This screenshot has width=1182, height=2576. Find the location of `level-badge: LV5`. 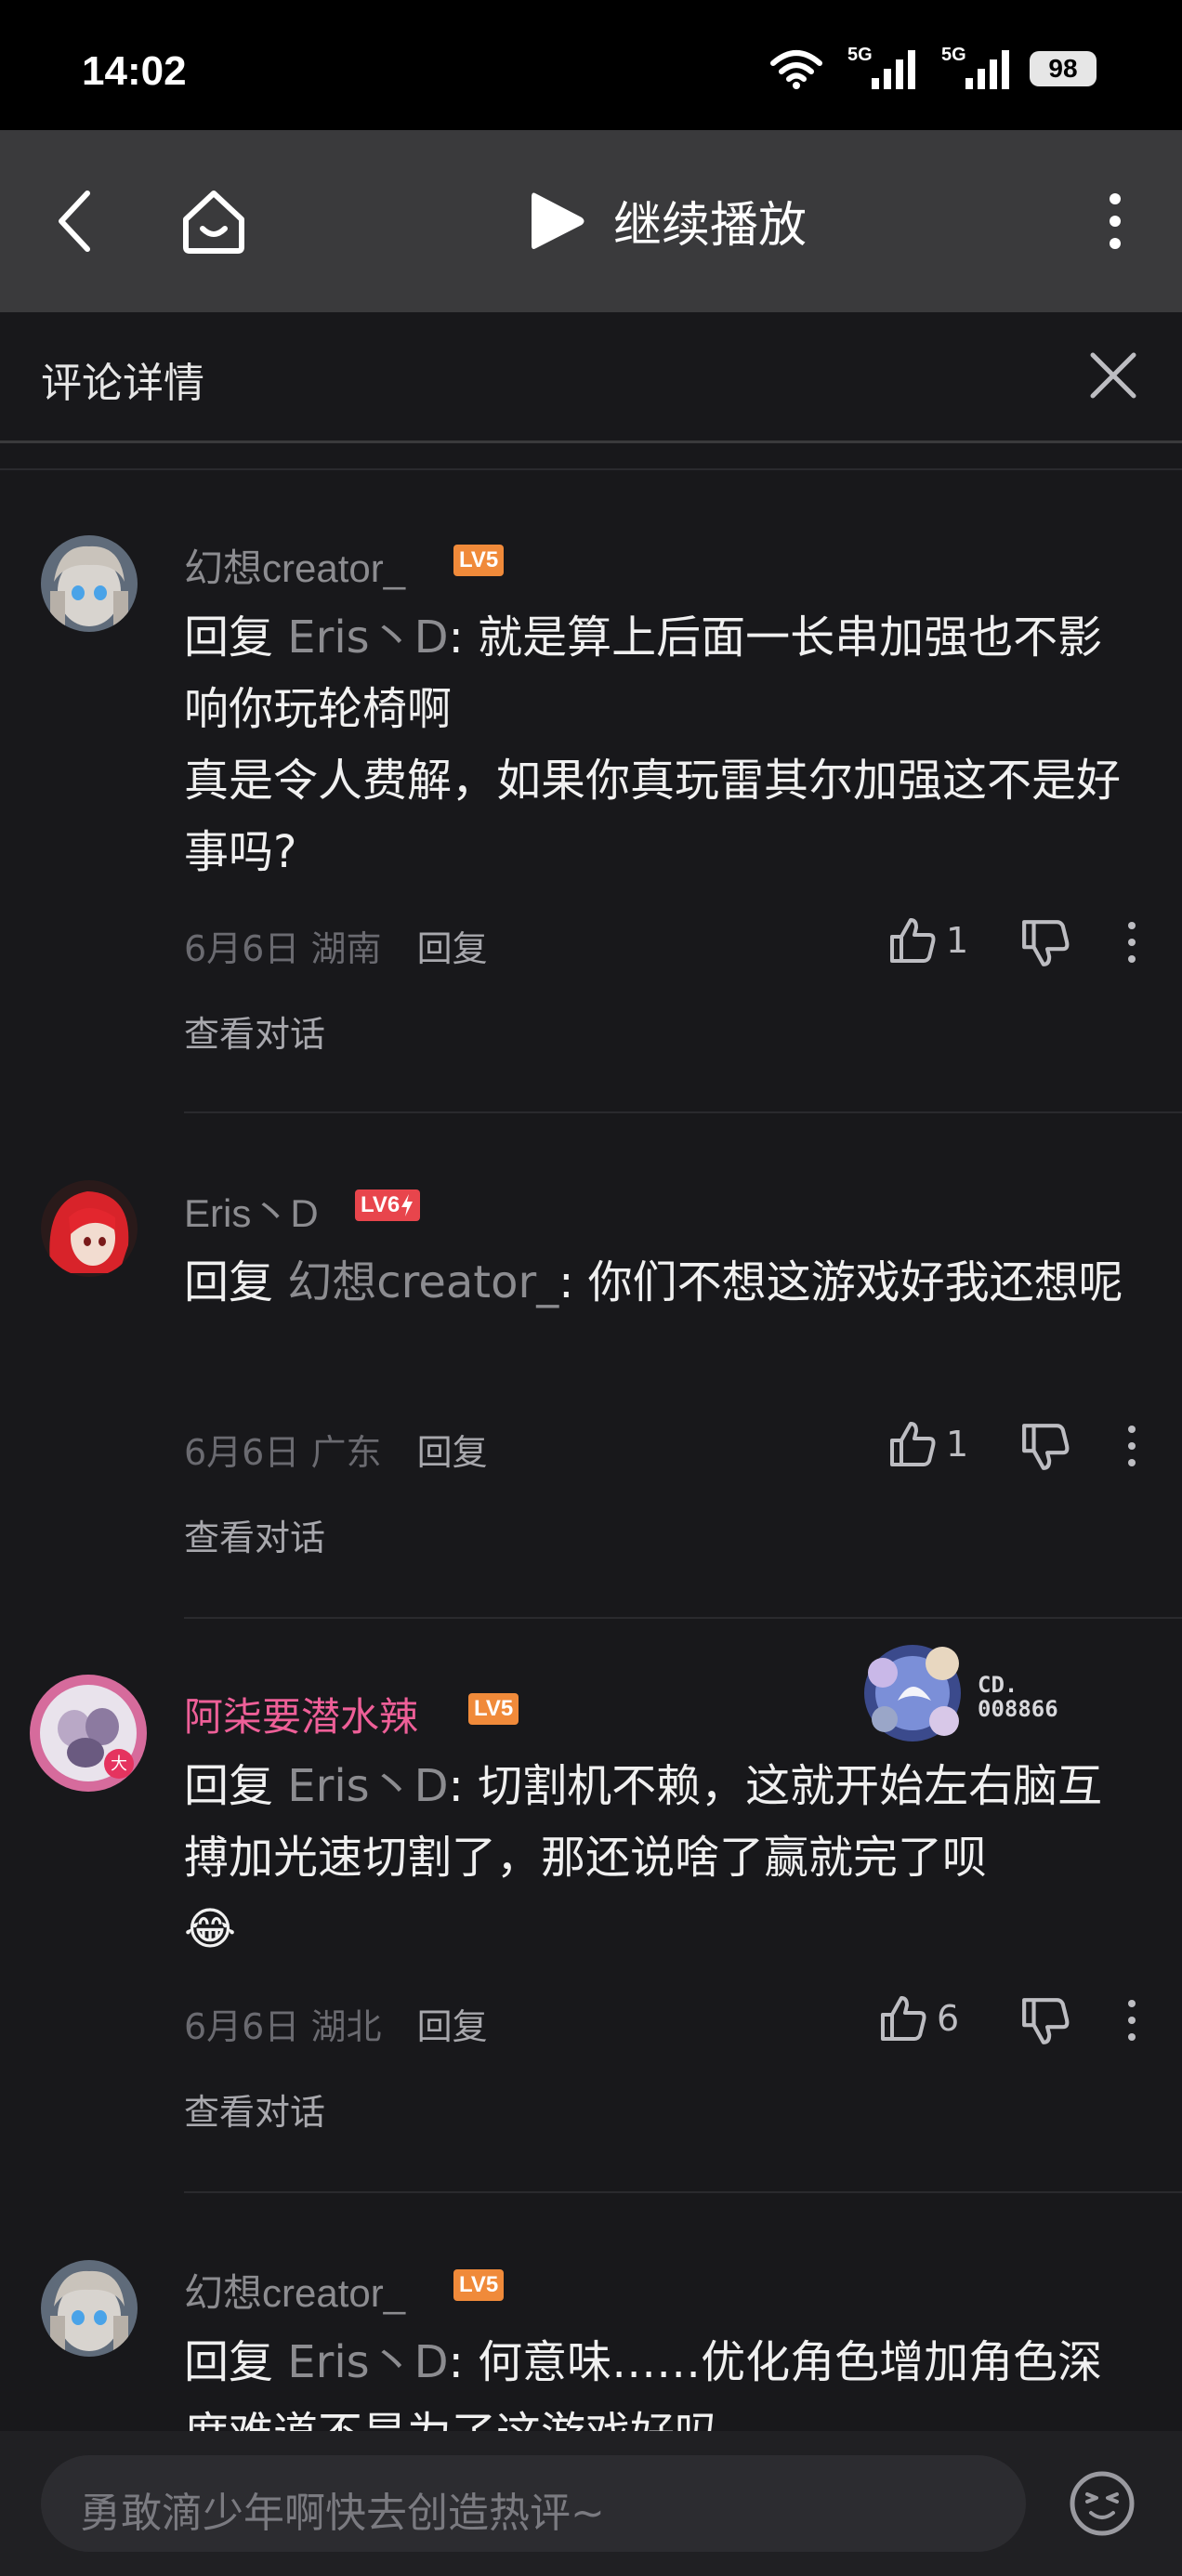

level-badge: LV5 is located at coordinates (479, 2285).